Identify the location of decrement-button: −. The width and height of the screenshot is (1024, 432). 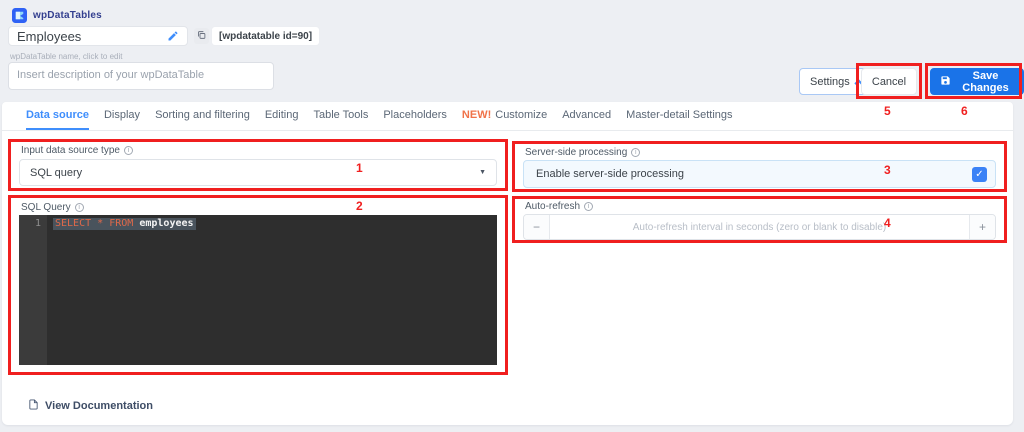
(537, 227).